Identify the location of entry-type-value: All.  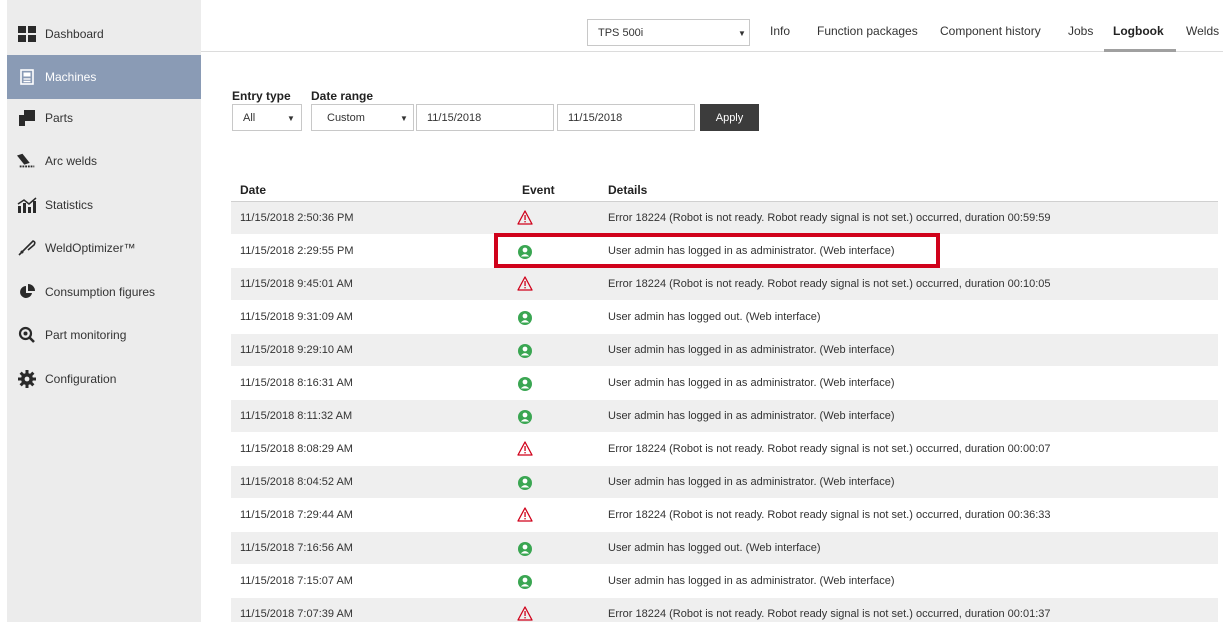
(249, 118).